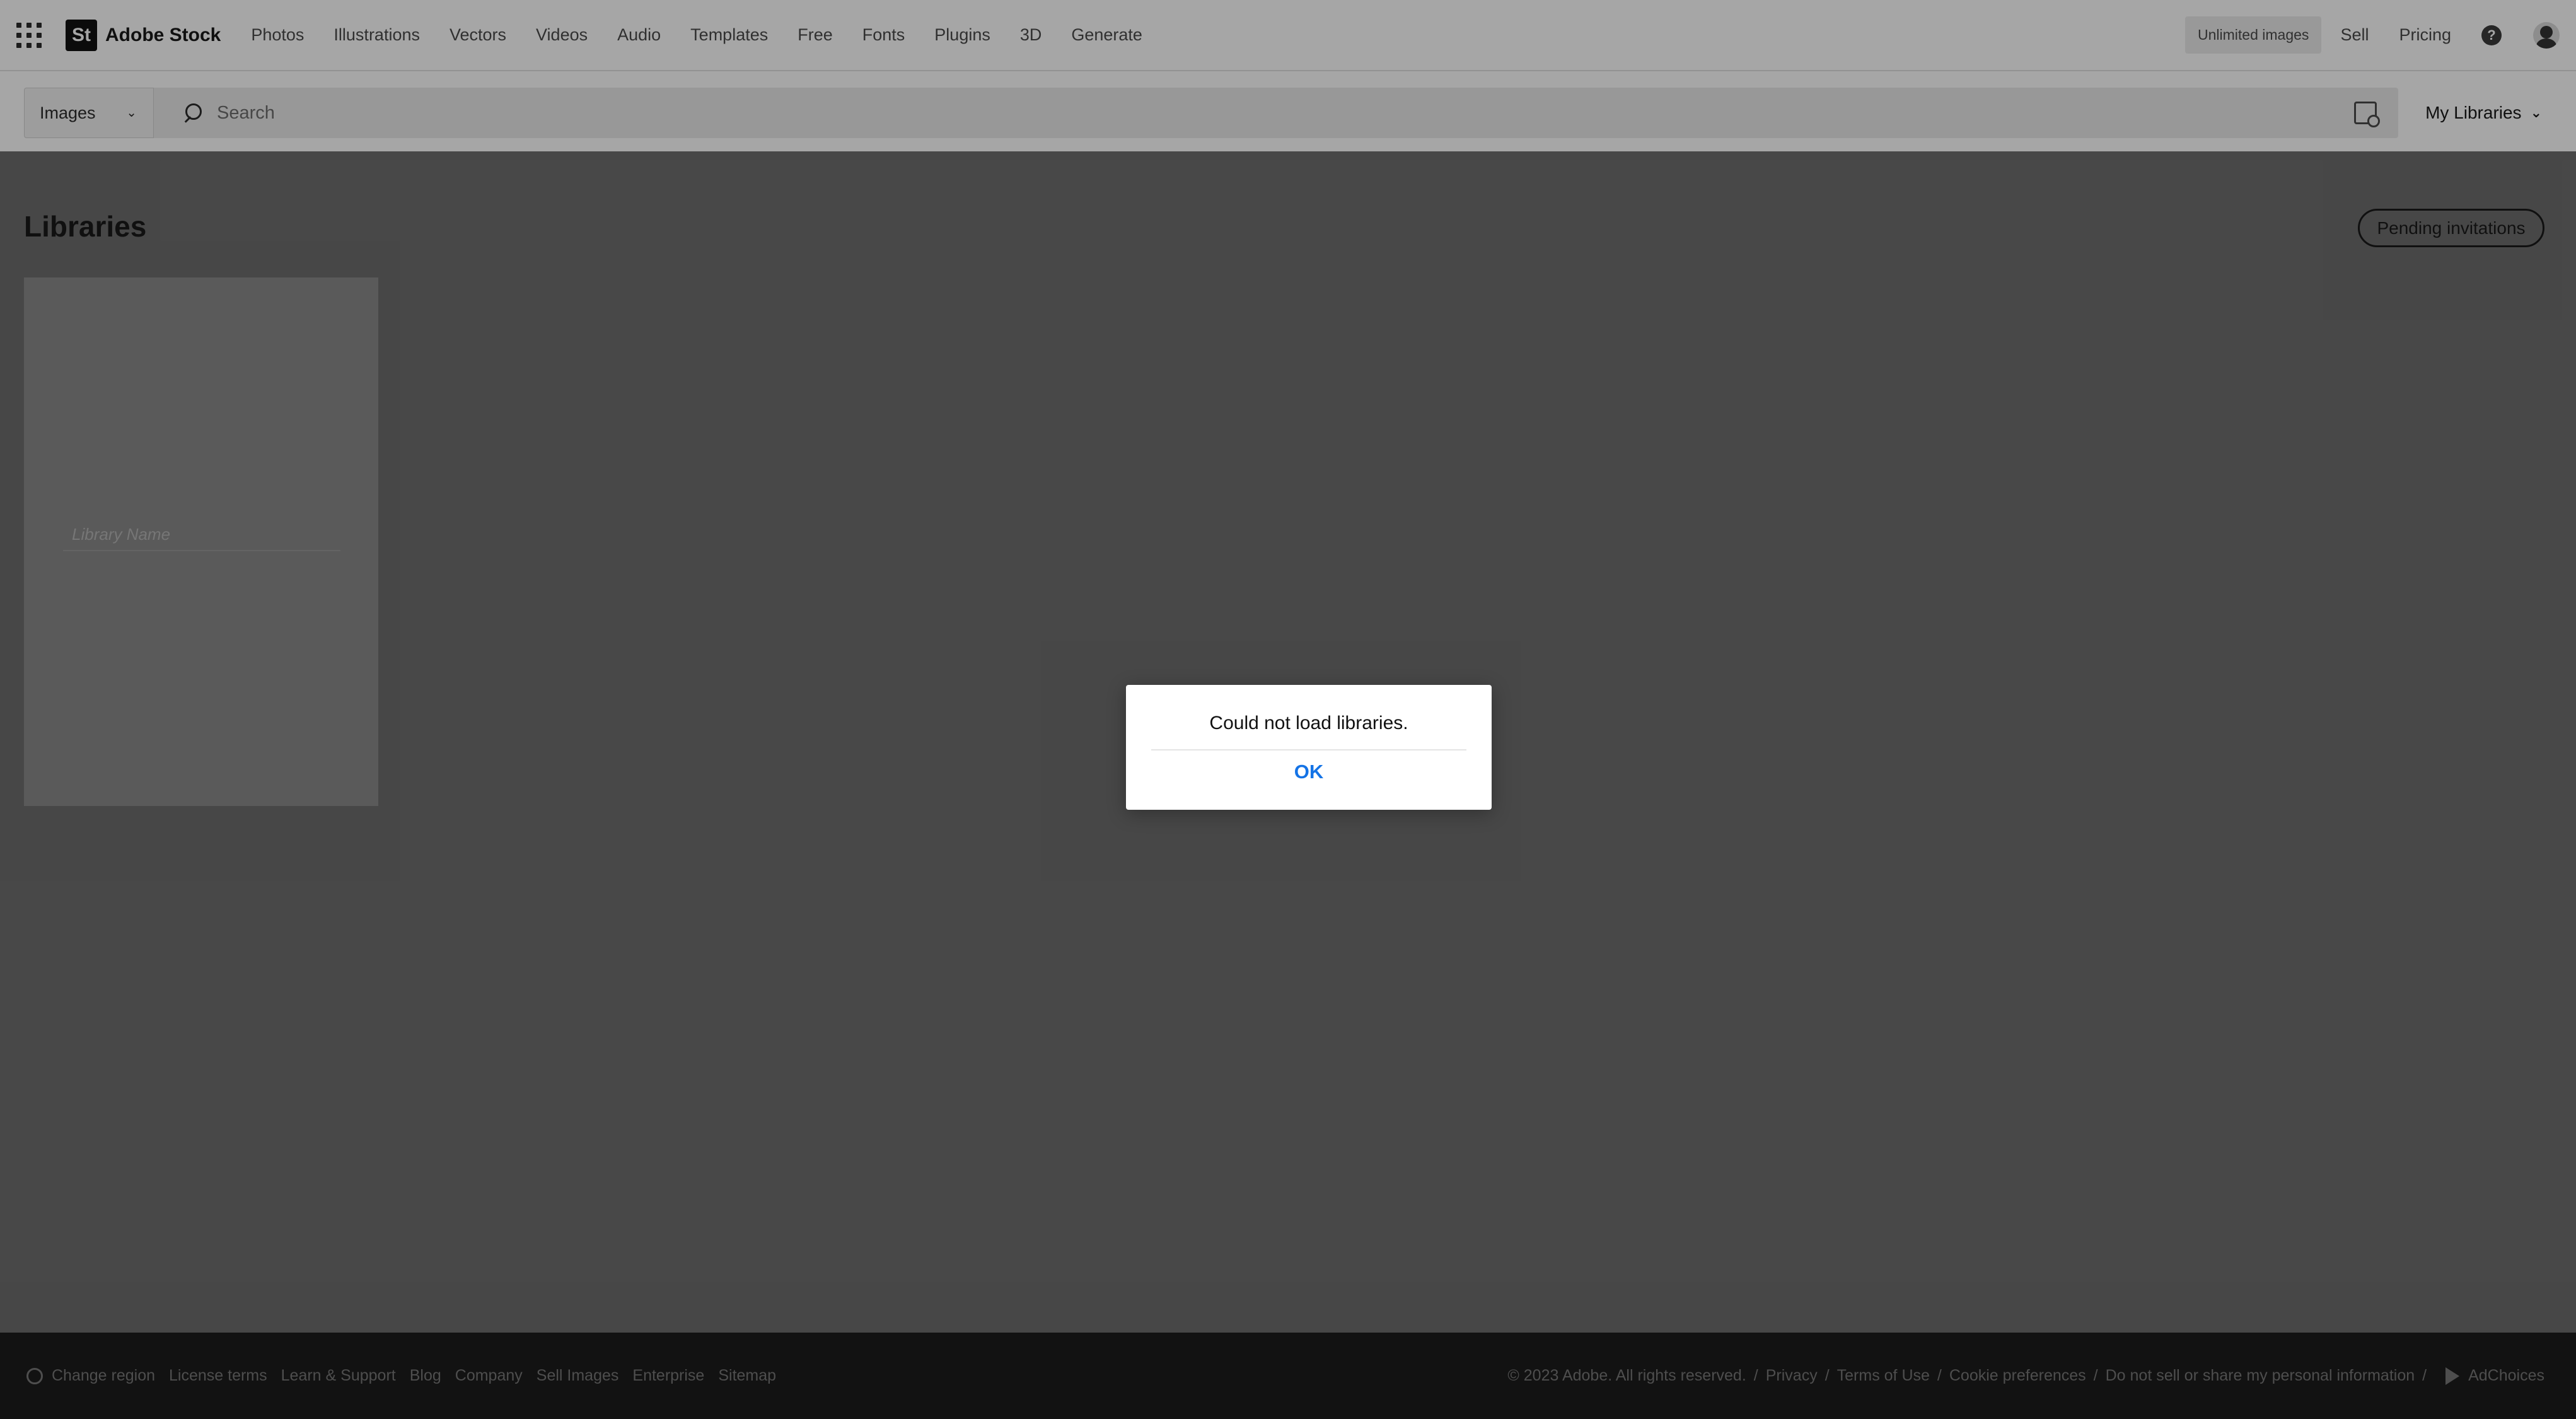 This screenshot has width=2576, height=1419. I want to click on footer-learn-support: Learn & Support, so click(338, 1376).